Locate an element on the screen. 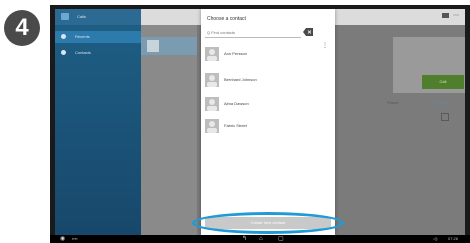 Image resolution: width=470 pixels, height=243 pixels. contact-name: Ann Persson is located at coordinates (235, 53).